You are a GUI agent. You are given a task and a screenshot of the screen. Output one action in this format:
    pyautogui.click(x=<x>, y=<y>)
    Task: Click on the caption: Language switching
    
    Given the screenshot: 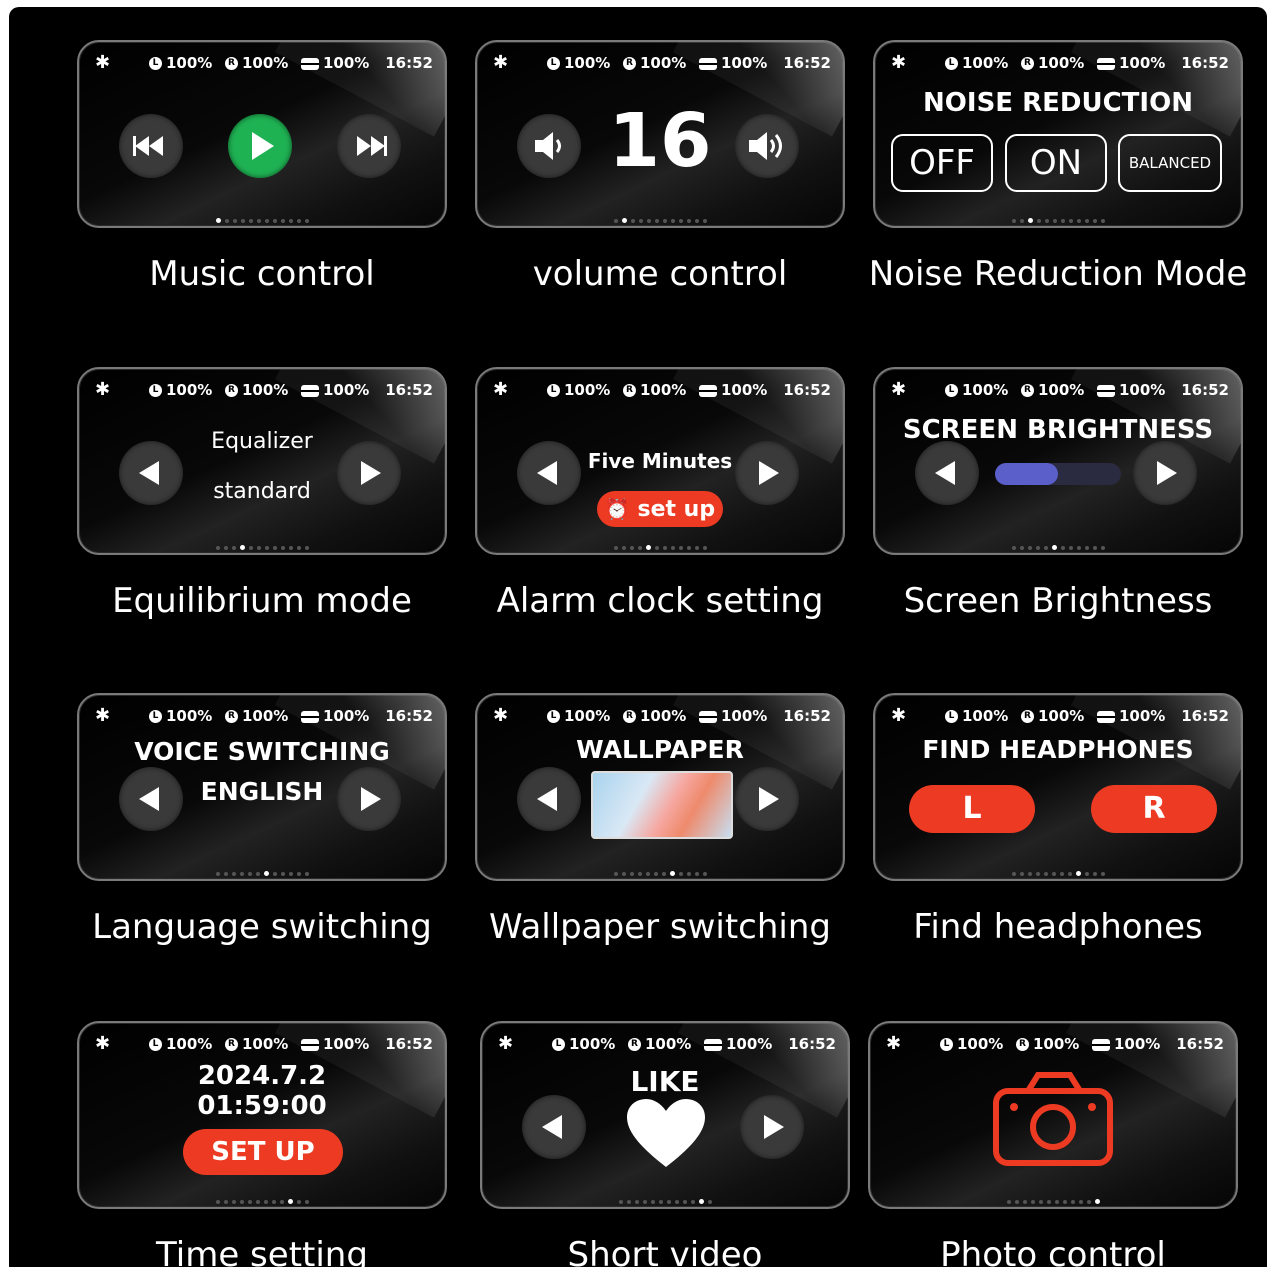 What is the action you would take?
    pyautogui.click(x=262, y=927)
    